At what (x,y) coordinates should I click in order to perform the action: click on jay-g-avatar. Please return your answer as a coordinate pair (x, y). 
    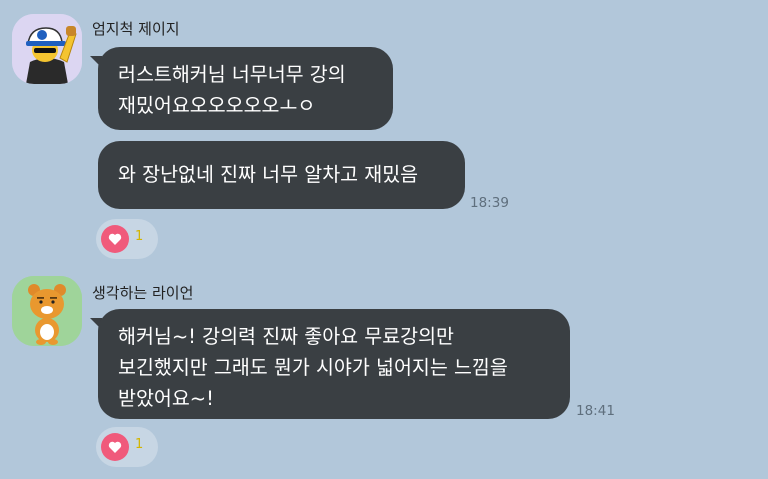
    Looking at the image, I should click on (47, 49).